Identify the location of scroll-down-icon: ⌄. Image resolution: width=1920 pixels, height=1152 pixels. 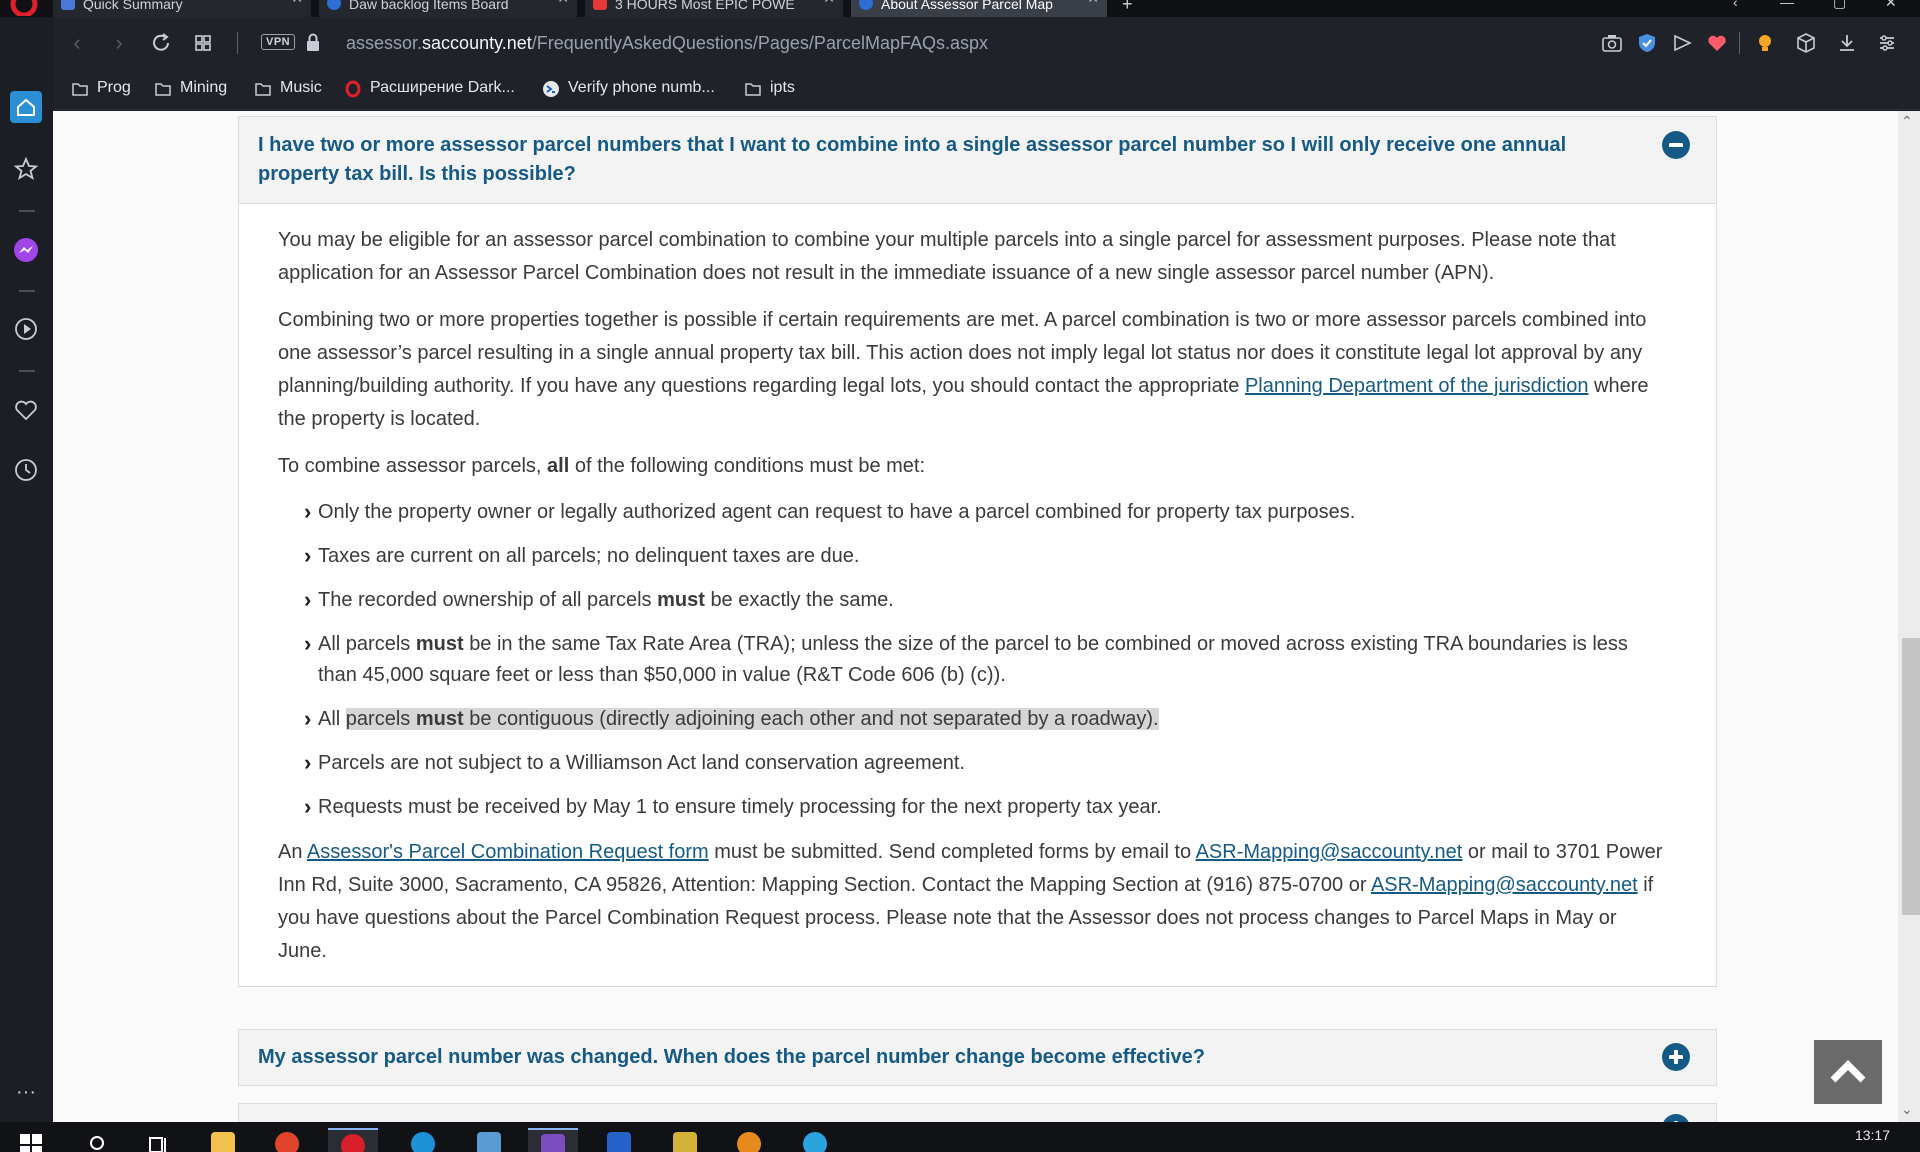
(1907, 1109).